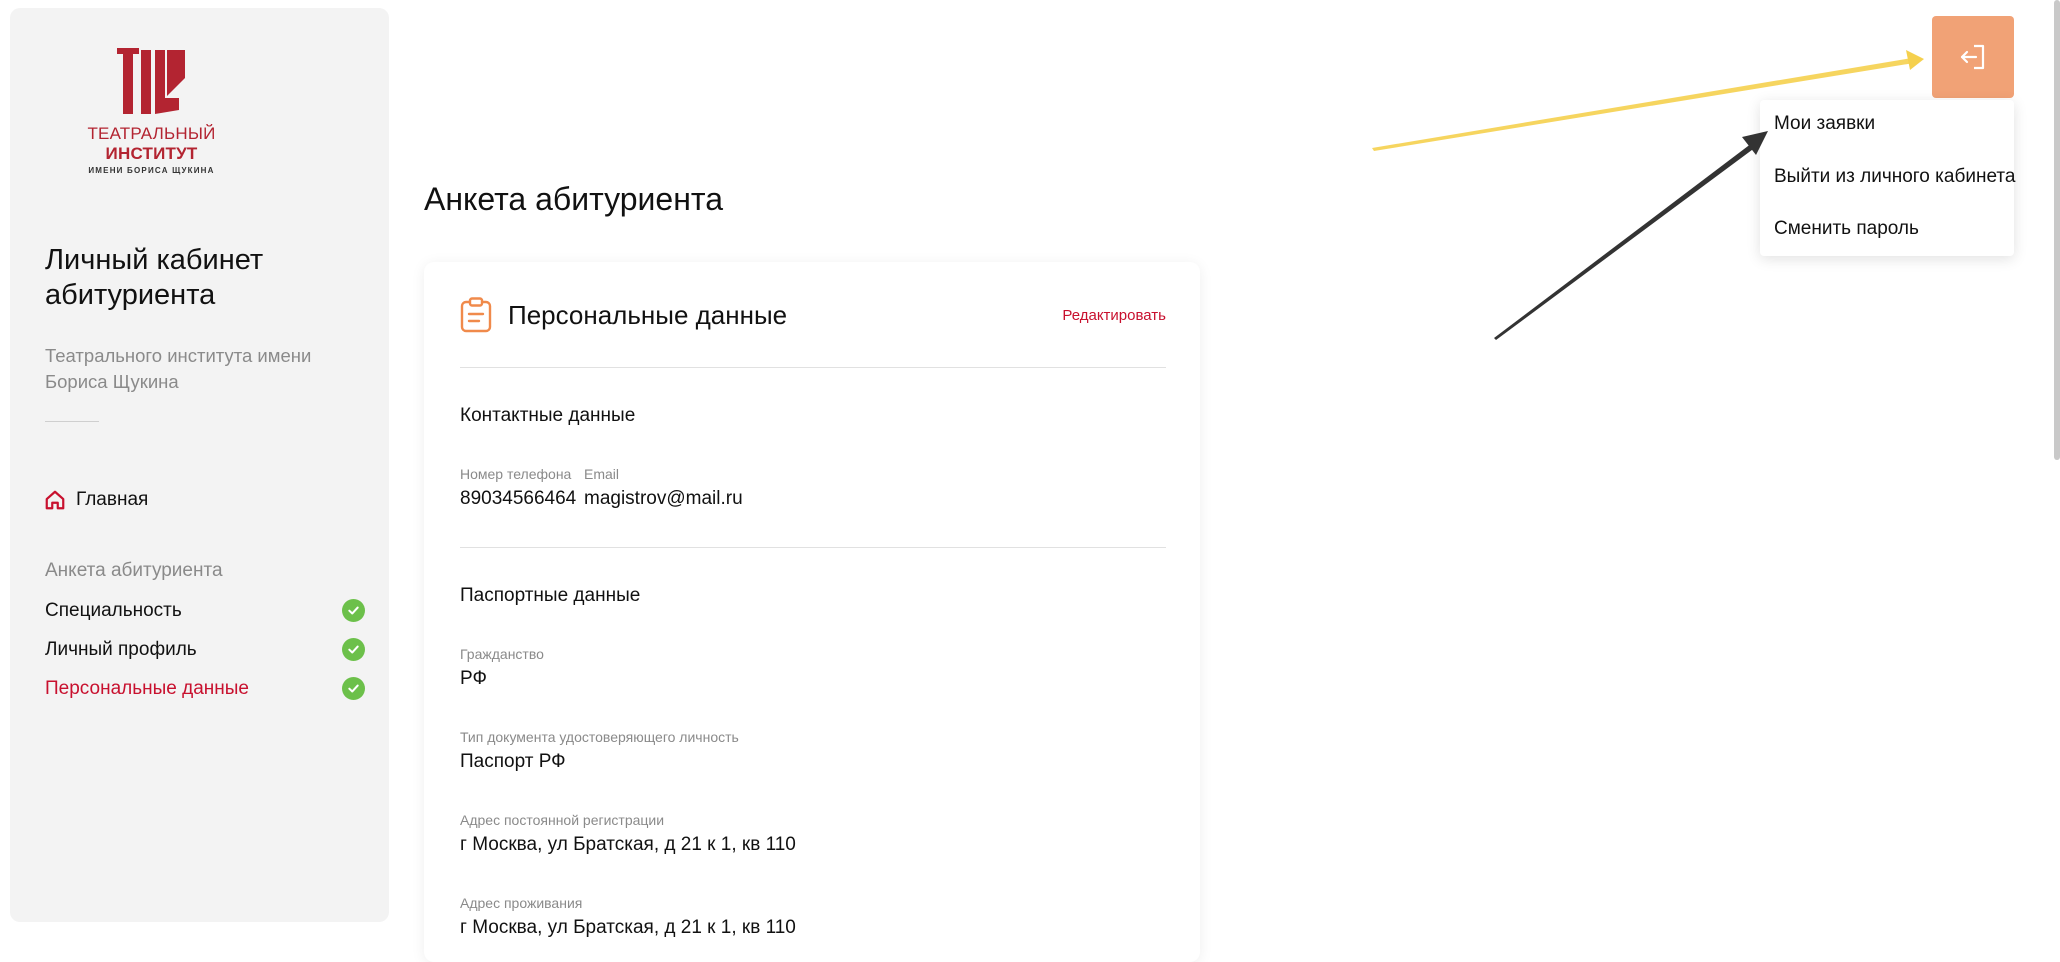 The image size is (2060, 962). What do you see at coordinates (147, 688) in the screenshot?
I see `sidebar-item-label: Персональные данные` at bounding box center [147, 688].